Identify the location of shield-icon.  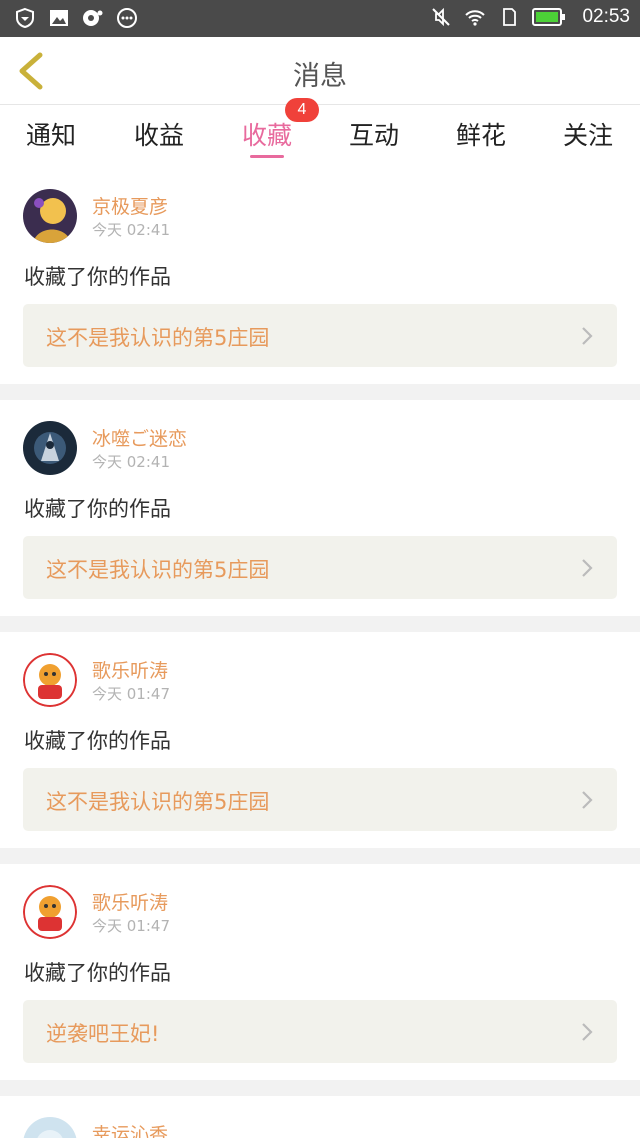
(25, 18).